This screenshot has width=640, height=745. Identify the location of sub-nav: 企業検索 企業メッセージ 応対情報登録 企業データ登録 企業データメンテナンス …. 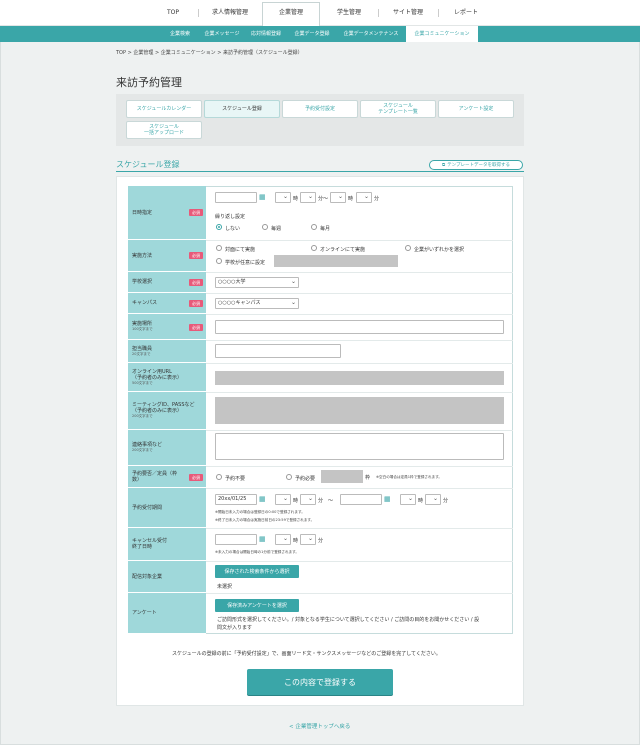
(320, 34).